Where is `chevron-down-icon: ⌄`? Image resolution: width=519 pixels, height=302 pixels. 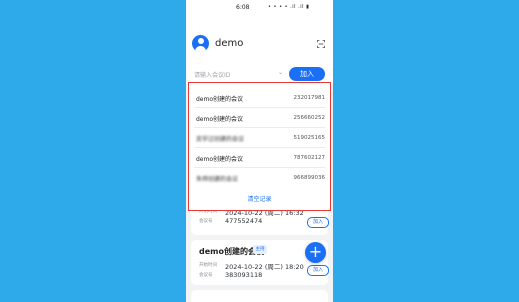 chevron-down-icon: ⌄ is located at coordinates (280, 72).